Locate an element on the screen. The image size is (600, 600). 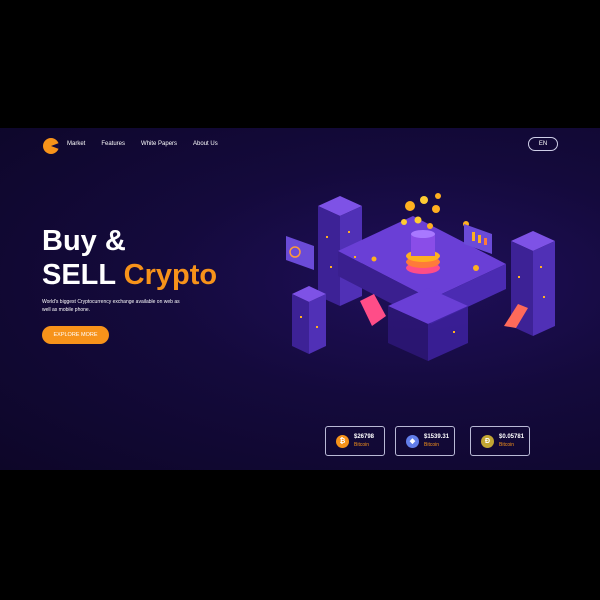
nav-market-link: Market is located at coordinates (76, 144).